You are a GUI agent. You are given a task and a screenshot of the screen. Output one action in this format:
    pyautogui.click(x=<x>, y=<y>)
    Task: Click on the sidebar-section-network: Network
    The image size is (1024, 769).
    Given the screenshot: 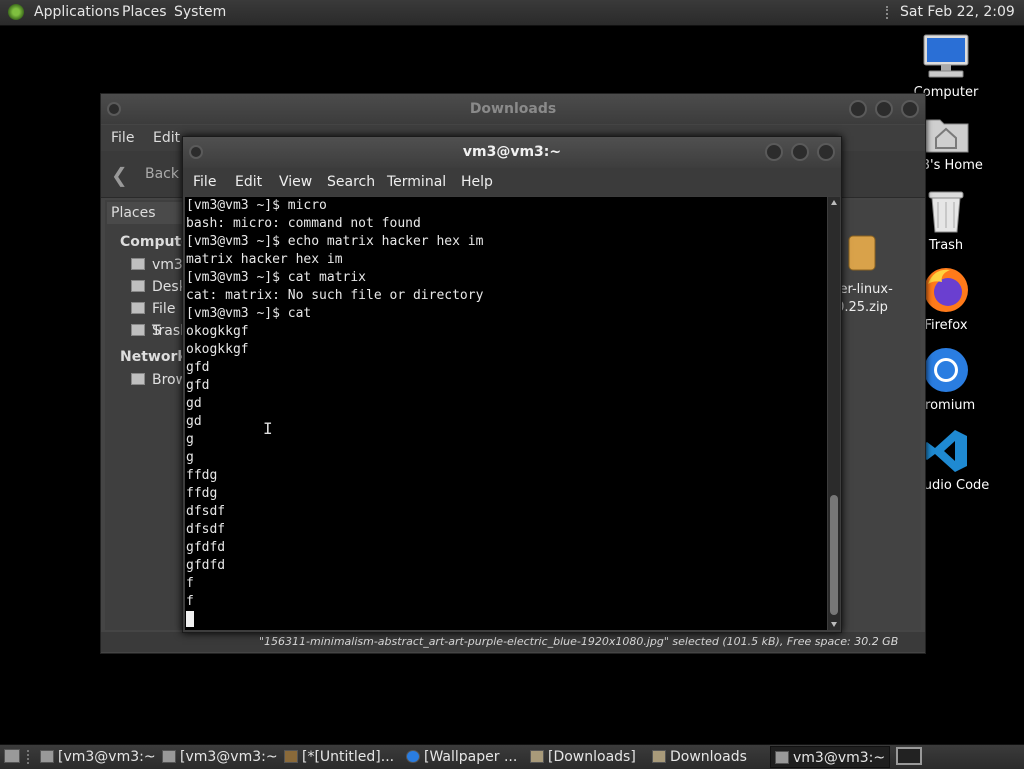 What is the action you would take?
    pyautogui.click(x=153, y=357)
    